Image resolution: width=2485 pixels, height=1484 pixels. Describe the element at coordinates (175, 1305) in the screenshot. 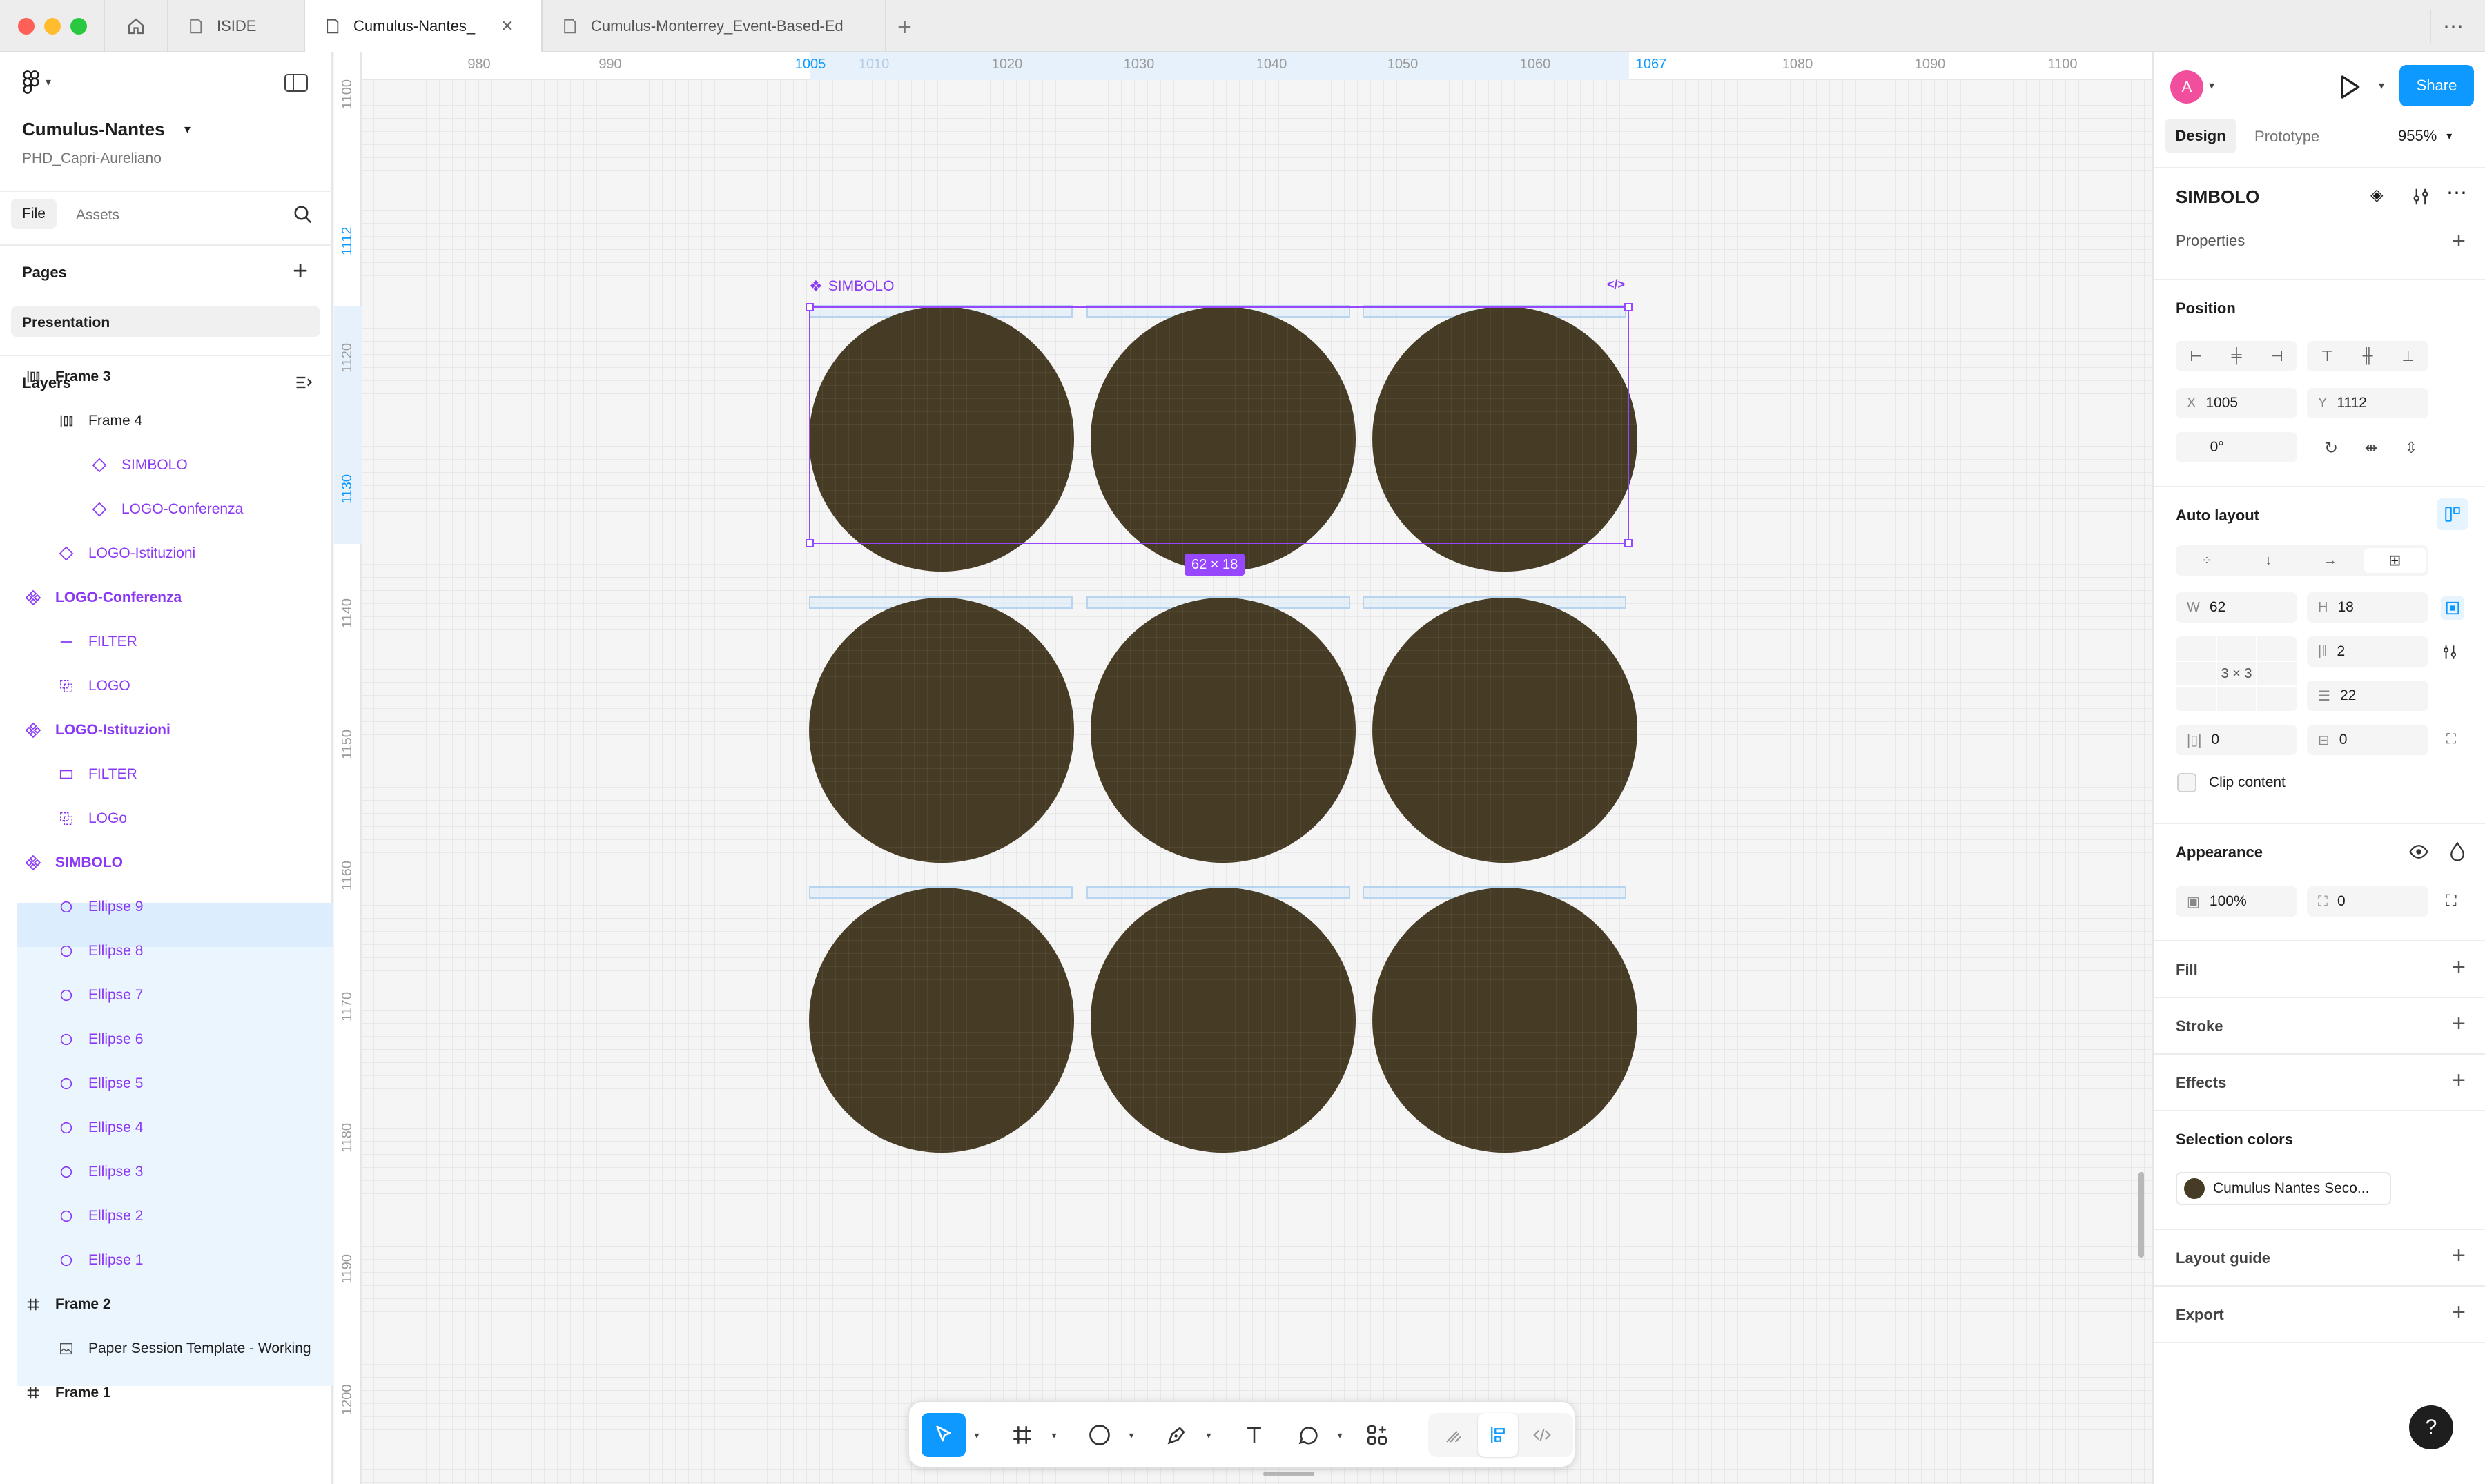

I see `layer-item: Frame 2` at that location.